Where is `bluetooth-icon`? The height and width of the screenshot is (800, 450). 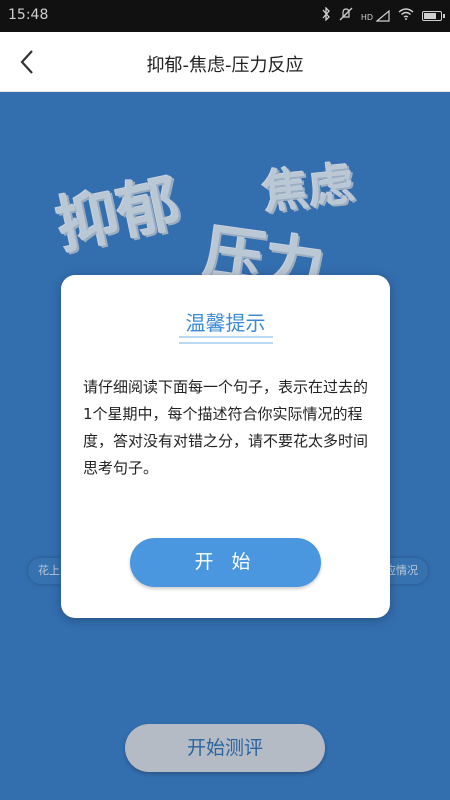
bluetooth-icon is located at coordinates (326, 15).